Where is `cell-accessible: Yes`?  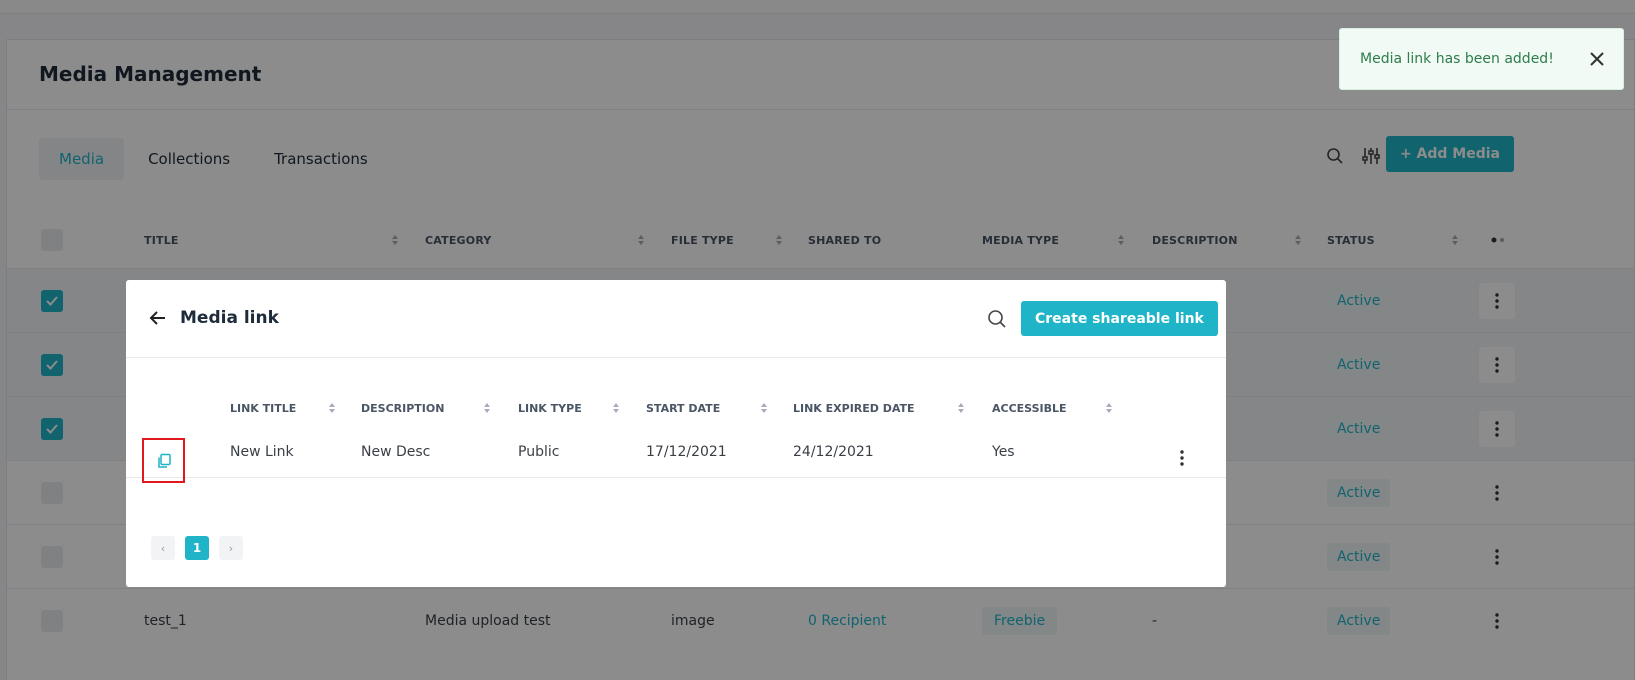 cell-accessible: Yes is located at coordinates (1003, 452).